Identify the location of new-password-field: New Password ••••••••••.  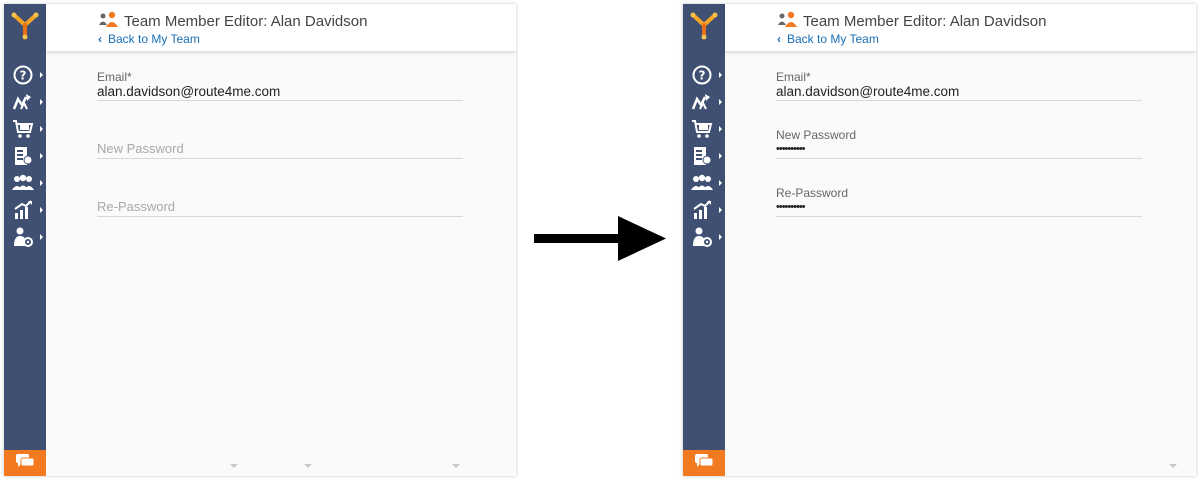
(959, 143).